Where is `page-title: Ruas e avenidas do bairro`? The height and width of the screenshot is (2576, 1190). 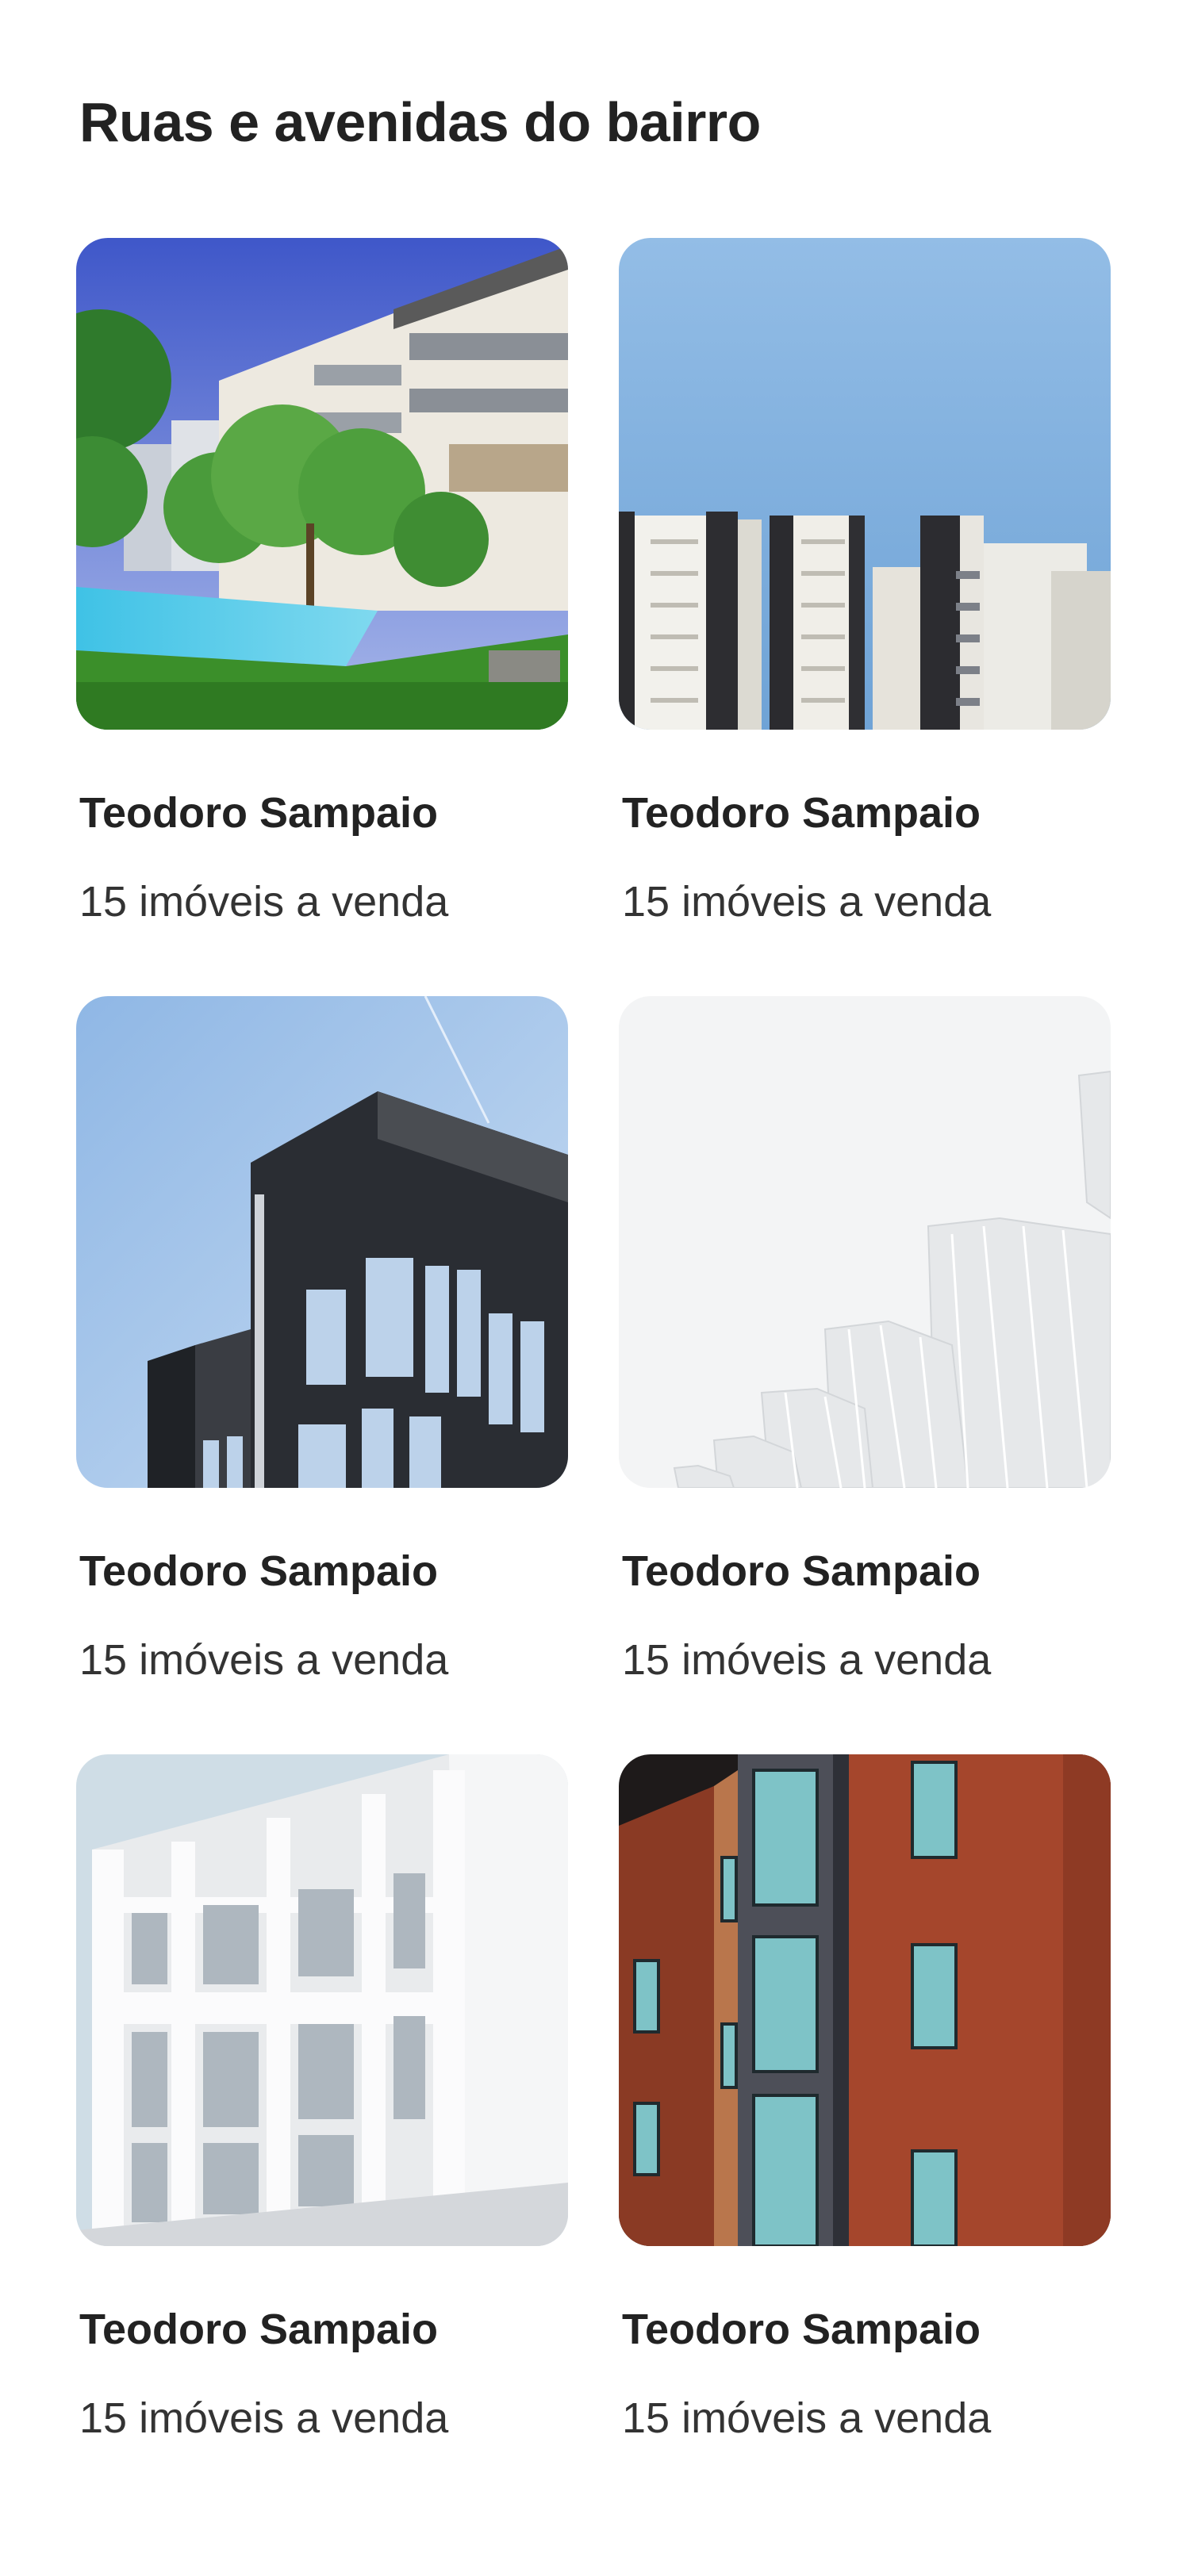 page-title: Ruas e avenidas do bairro is located at coordinates (420, 122).